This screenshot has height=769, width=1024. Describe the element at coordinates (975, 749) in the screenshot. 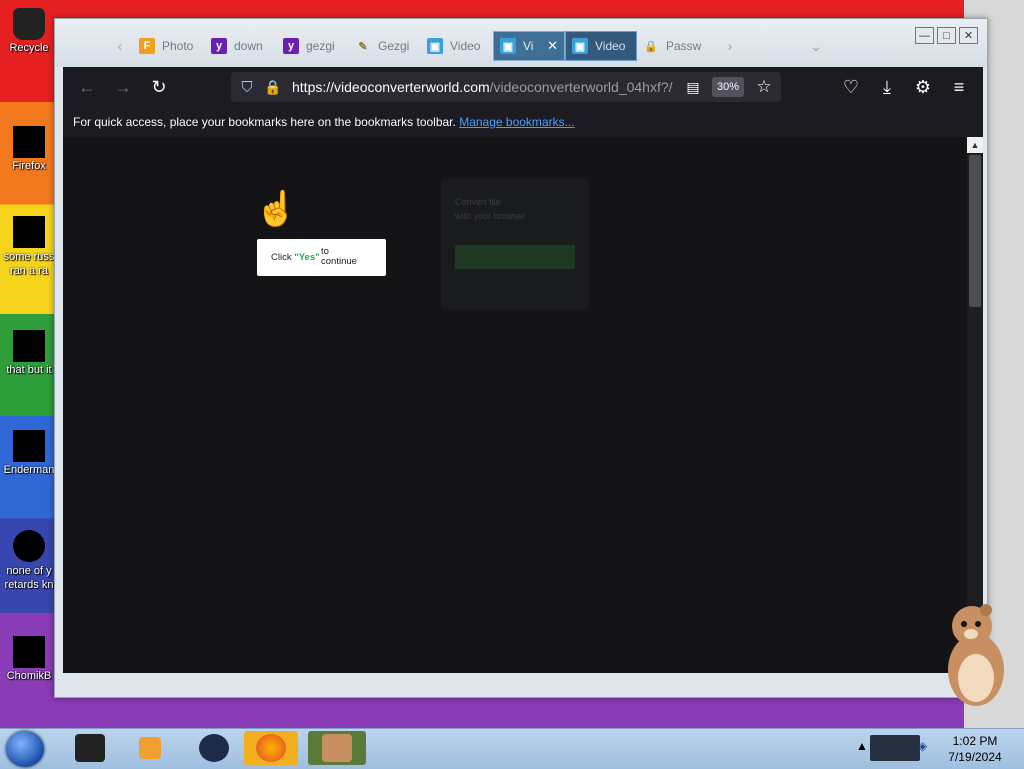

I see `clock: 1:02 PM 7/19/2024` at that location.